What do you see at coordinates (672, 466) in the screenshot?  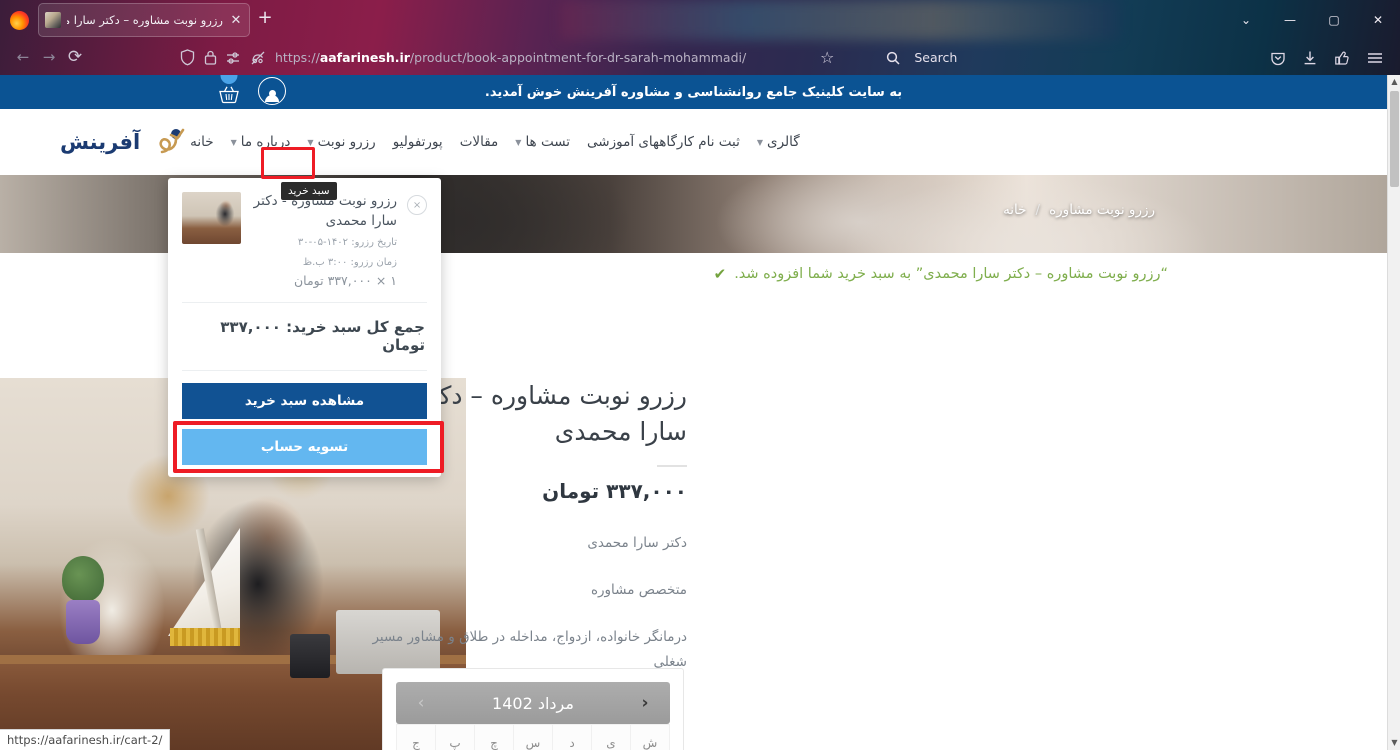 I see `title-divider` at bounding box center [672, 466].